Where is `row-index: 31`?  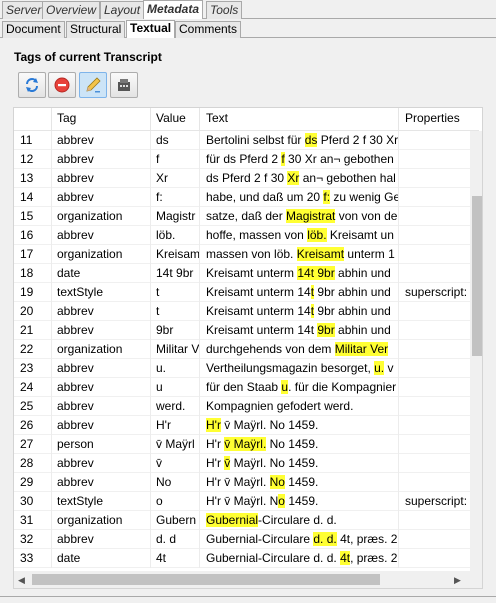 row-index: 31 is located at coordinates (33, 520).